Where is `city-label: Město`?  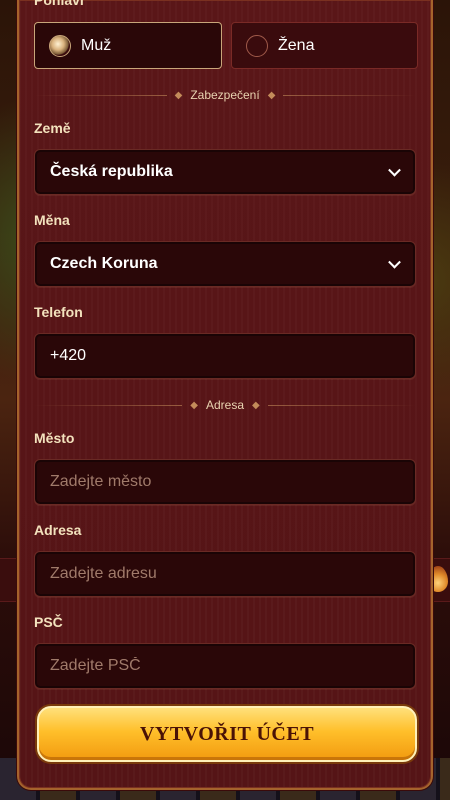
city-label: Město is located at coordinates (54, 438).